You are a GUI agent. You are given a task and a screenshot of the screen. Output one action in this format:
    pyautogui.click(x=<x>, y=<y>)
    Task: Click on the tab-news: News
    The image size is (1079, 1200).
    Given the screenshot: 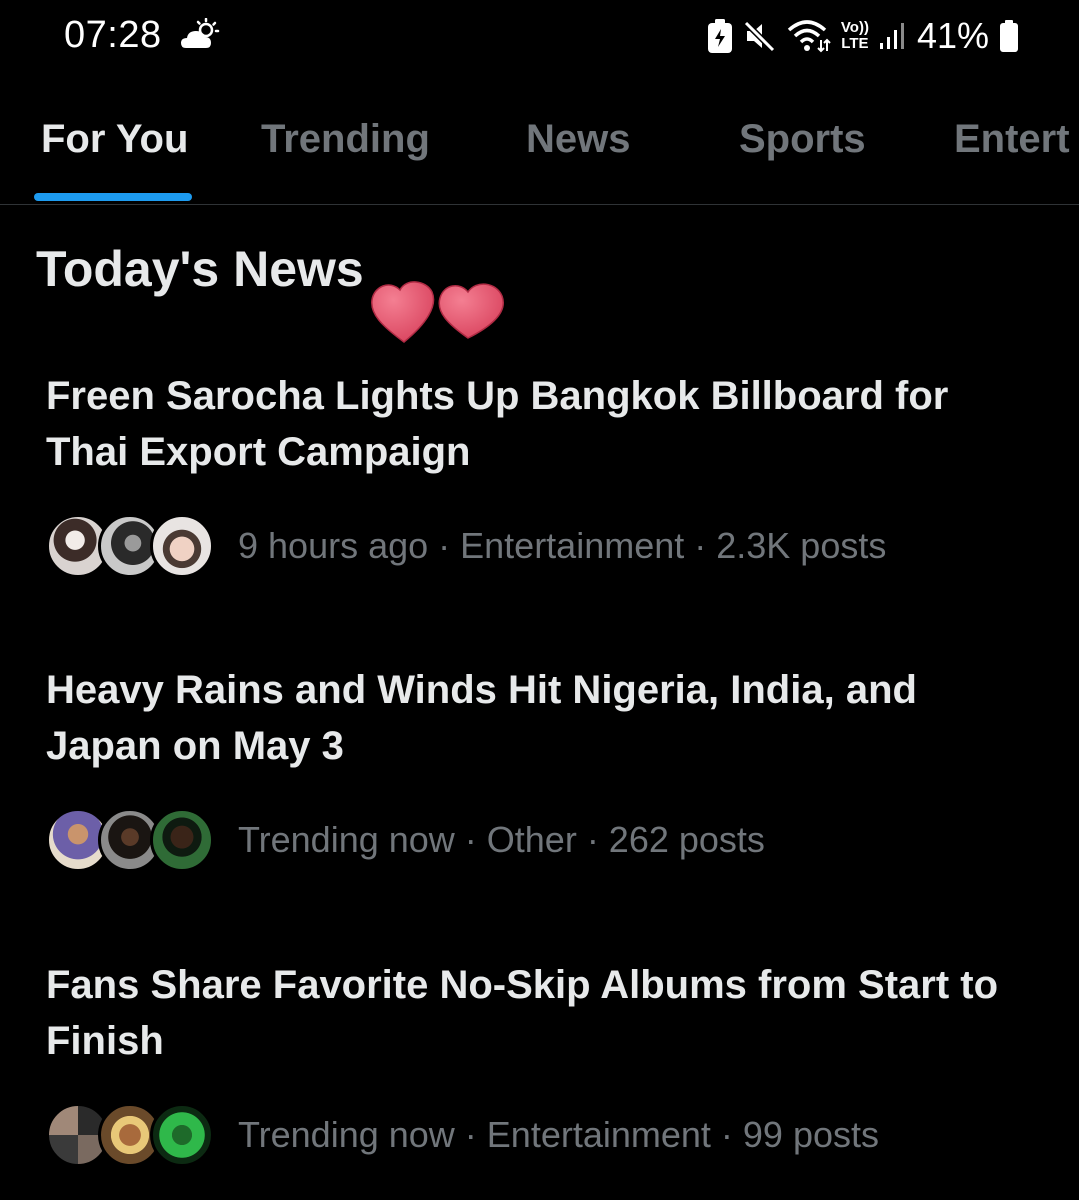 What is the action you would take?
    pyautogui.click(x=578, y=139)
    